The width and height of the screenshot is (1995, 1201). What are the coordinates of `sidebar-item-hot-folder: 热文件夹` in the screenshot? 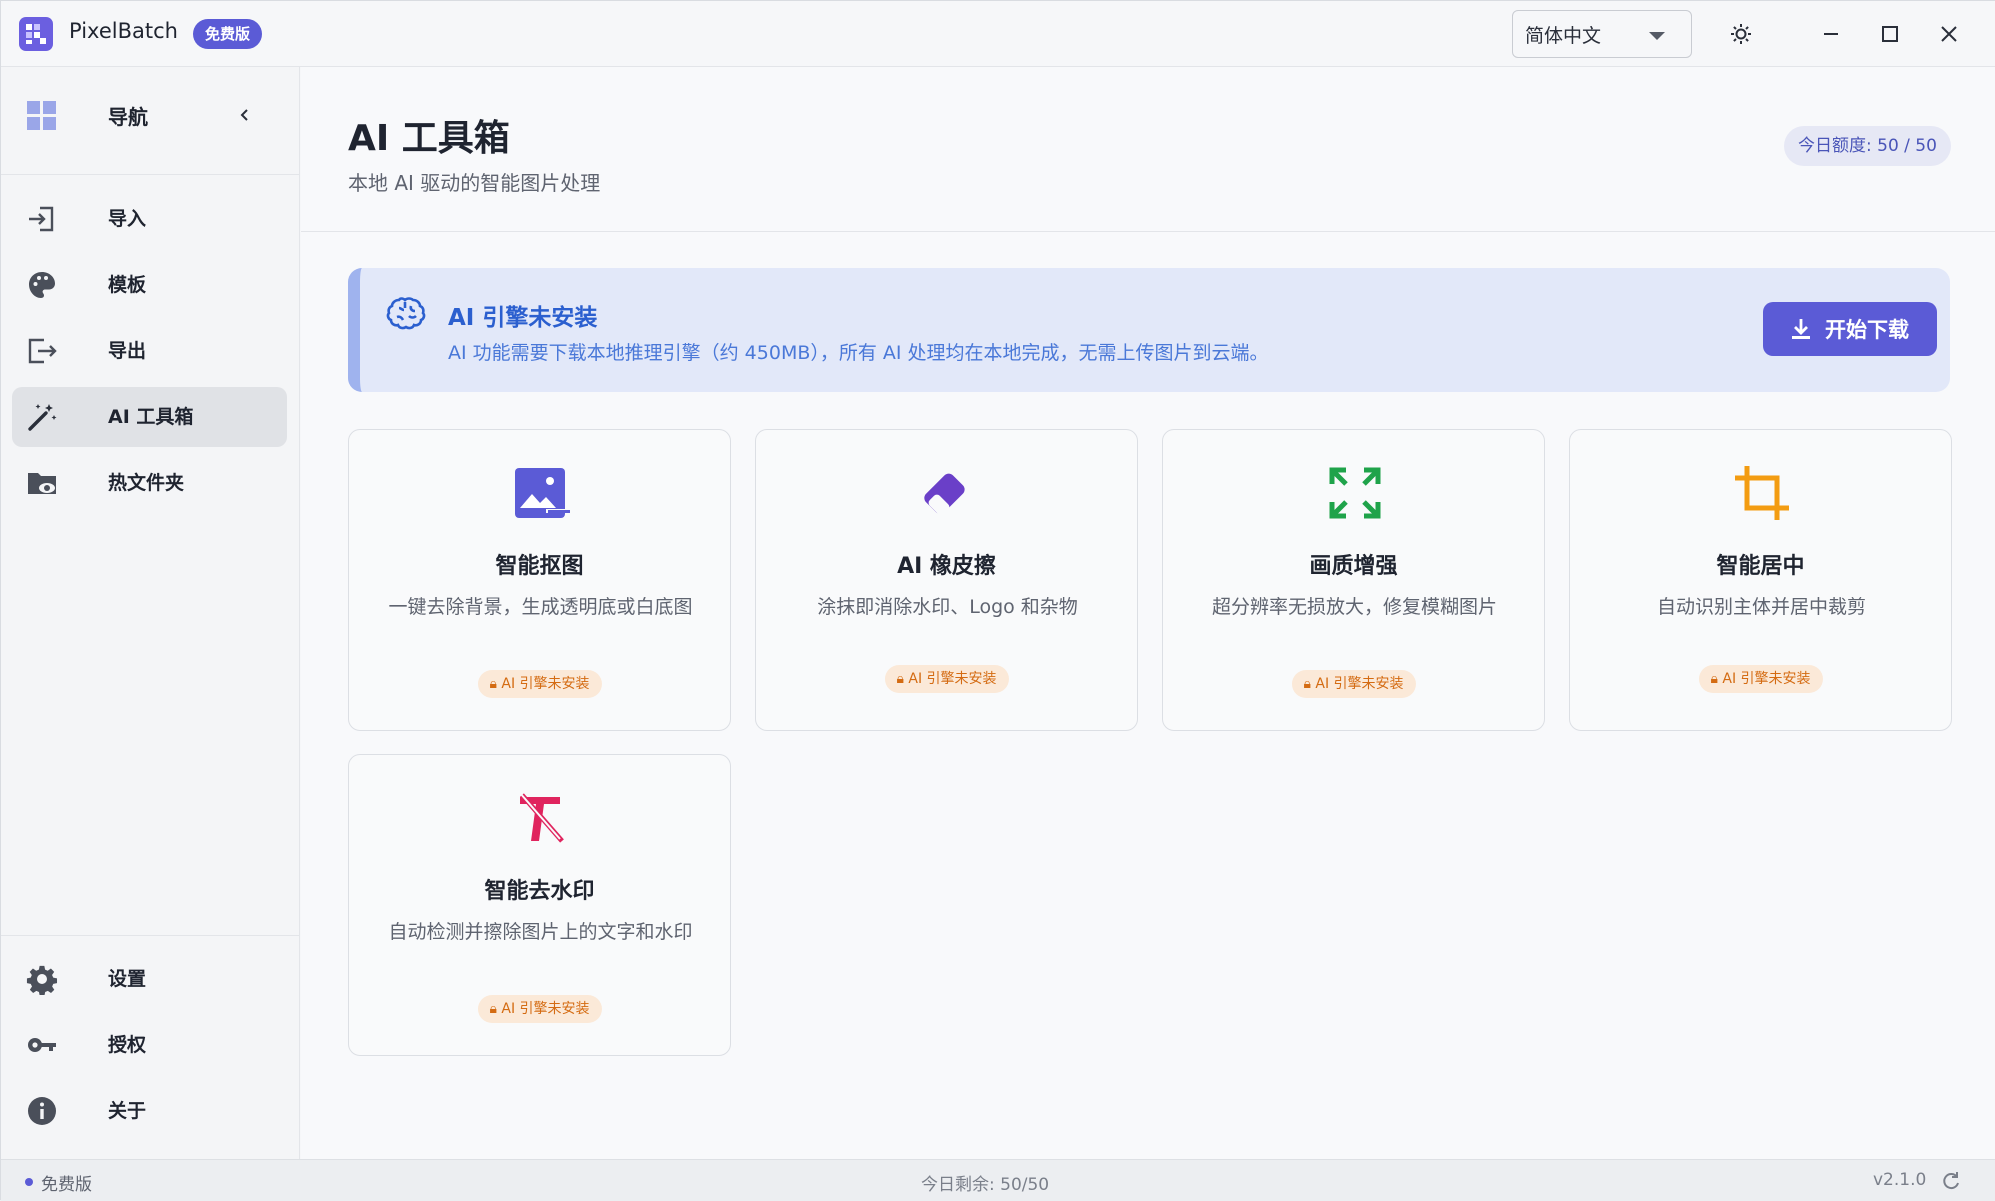 It's located at (149, 483).